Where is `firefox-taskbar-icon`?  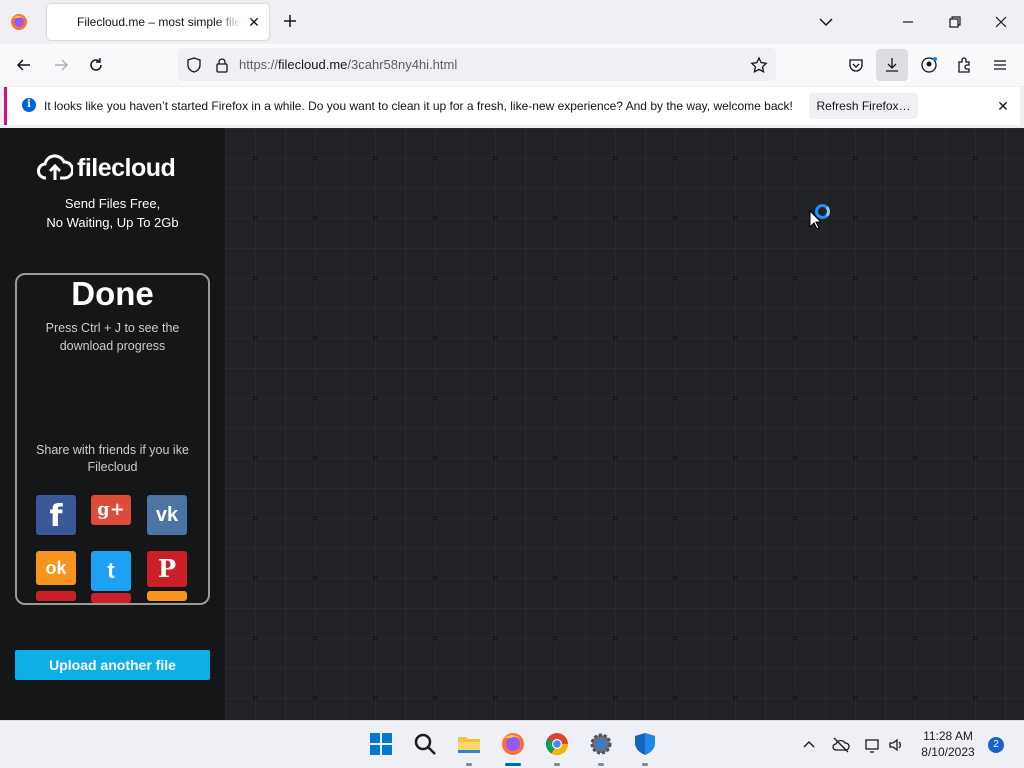
firefox-taskbar-icon is located at coordinates (513, 744).